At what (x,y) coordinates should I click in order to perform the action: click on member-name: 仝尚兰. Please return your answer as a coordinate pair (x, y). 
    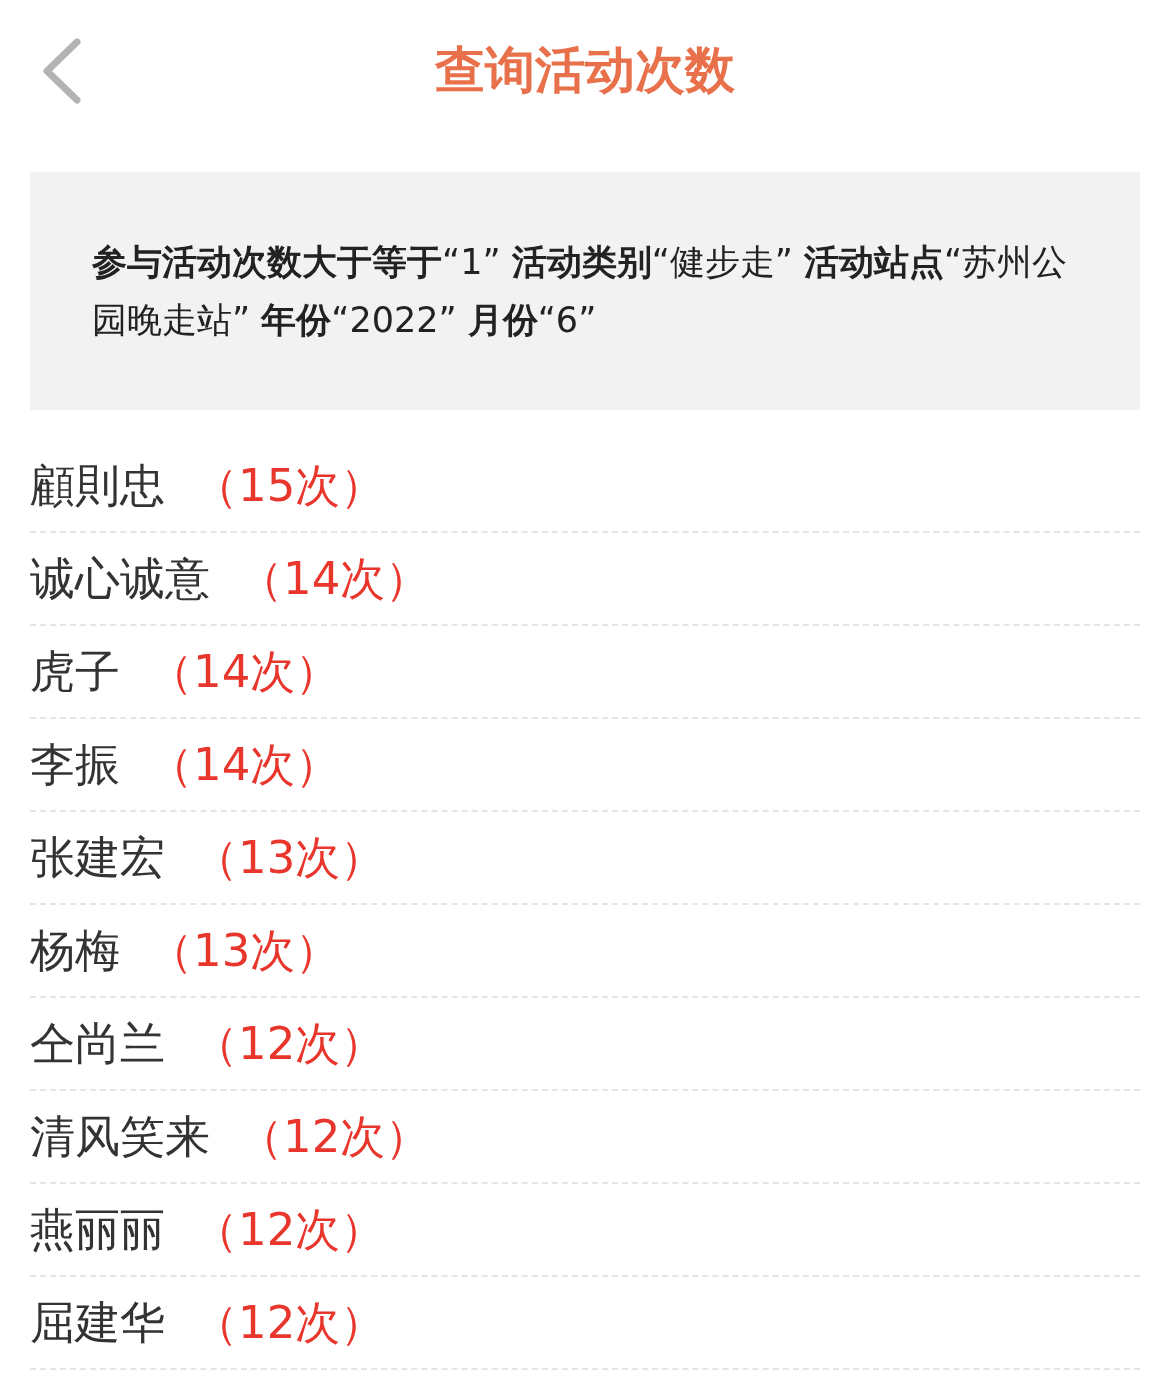
    Looking at the image, I should click on (97, 1043).